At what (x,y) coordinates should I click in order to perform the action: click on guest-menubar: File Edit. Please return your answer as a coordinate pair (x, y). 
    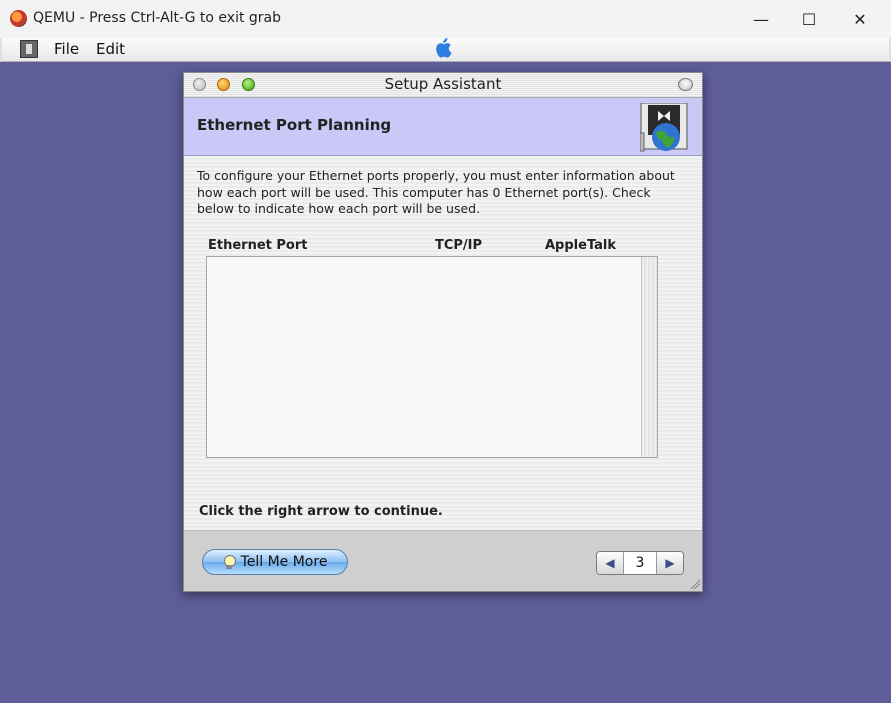
    Looking at the image, I should click on (445, 50).